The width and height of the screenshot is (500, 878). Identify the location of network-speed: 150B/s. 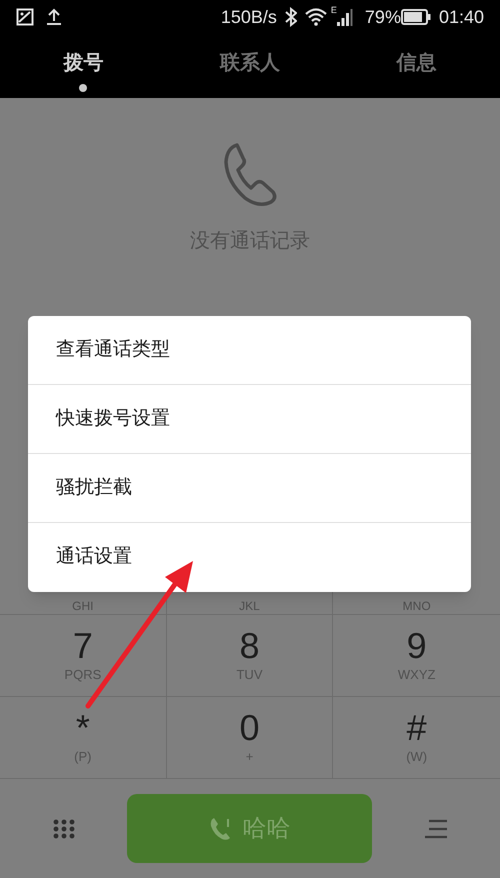
(248, 17).